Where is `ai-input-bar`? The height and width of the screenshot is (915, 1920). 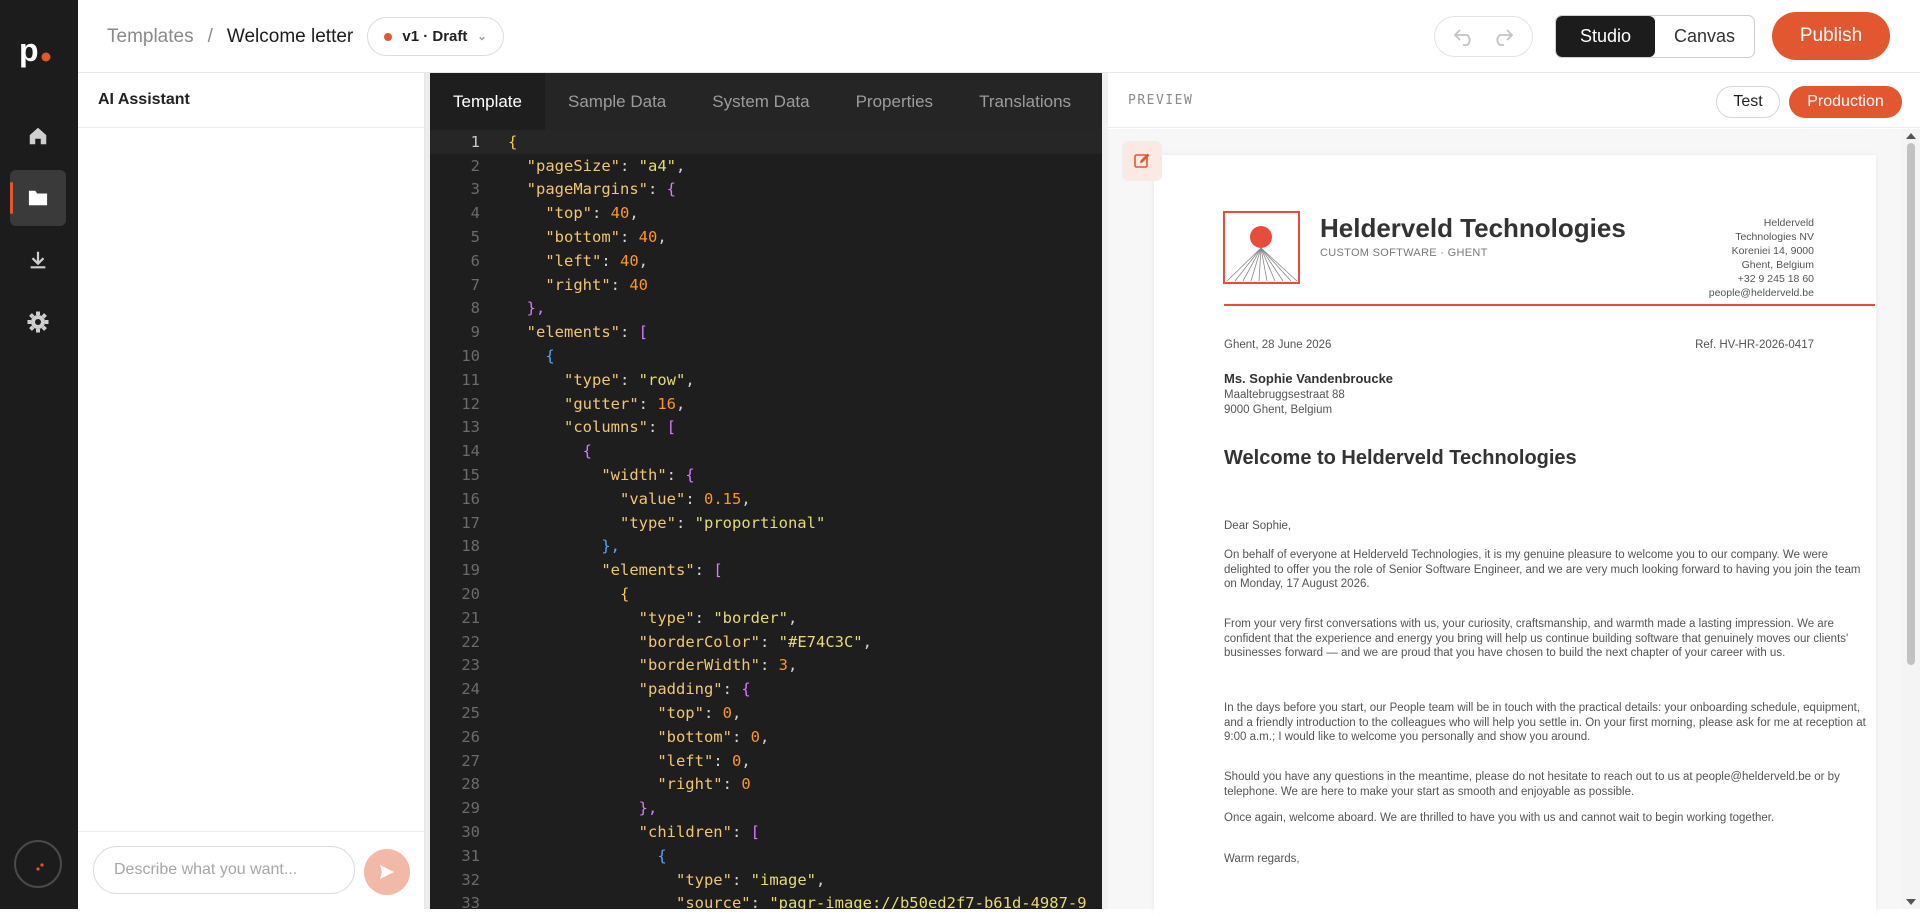 ai-input-bar is located at coordinates (251, 870).